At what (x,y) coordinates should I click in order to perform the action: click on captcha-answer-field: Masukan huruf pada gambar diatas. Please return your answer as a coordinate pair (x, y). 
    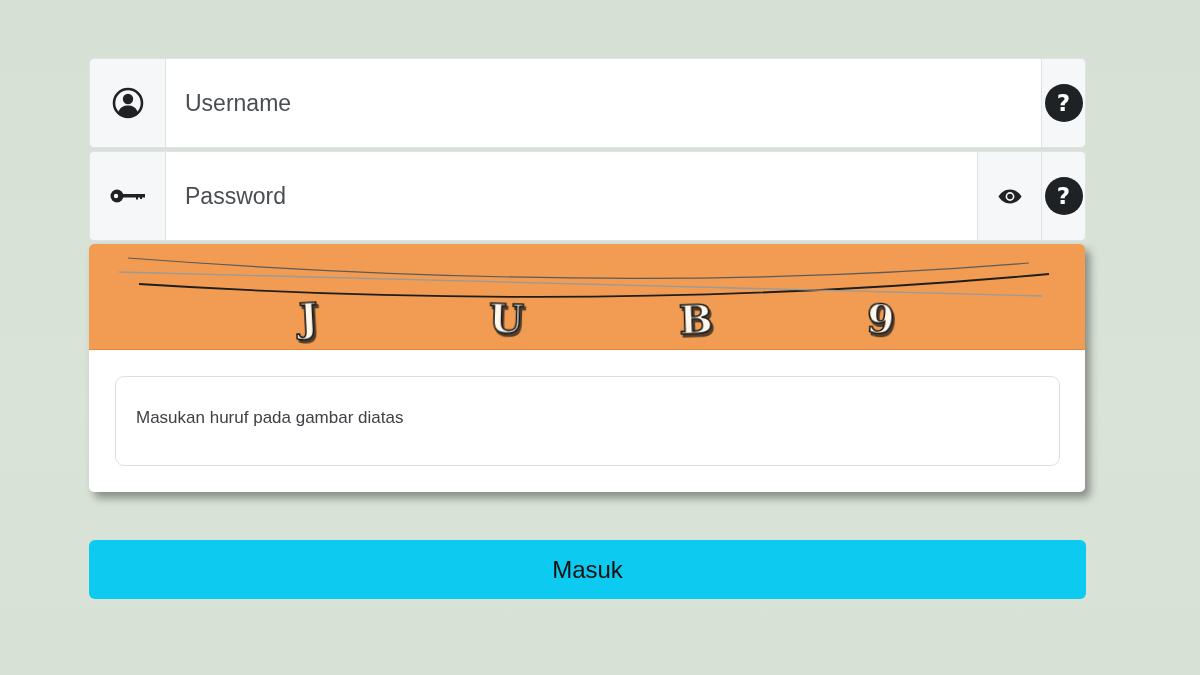
    Looking at the image, I should click on (587, 421).